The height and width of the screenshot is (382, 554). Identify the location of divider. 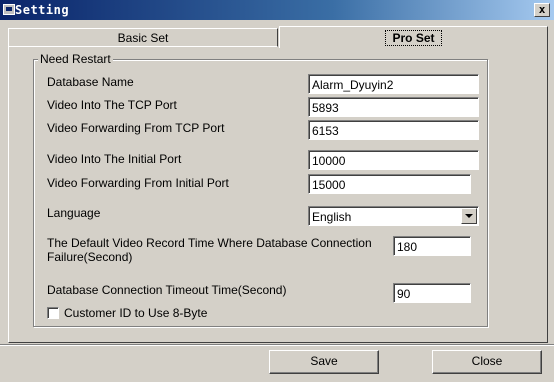
(277, 345).